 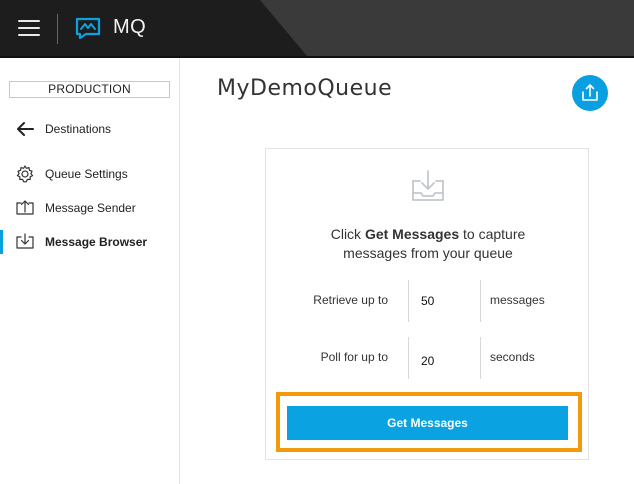 I want to click on nav-back-destinations: Destinations, so click(x=89, y=129).